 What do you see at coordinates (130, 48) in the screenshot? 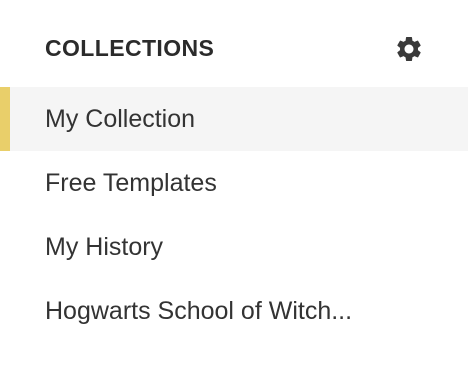
I see `collections-title: COLLECTIONS` at bounding box center [130, 48].